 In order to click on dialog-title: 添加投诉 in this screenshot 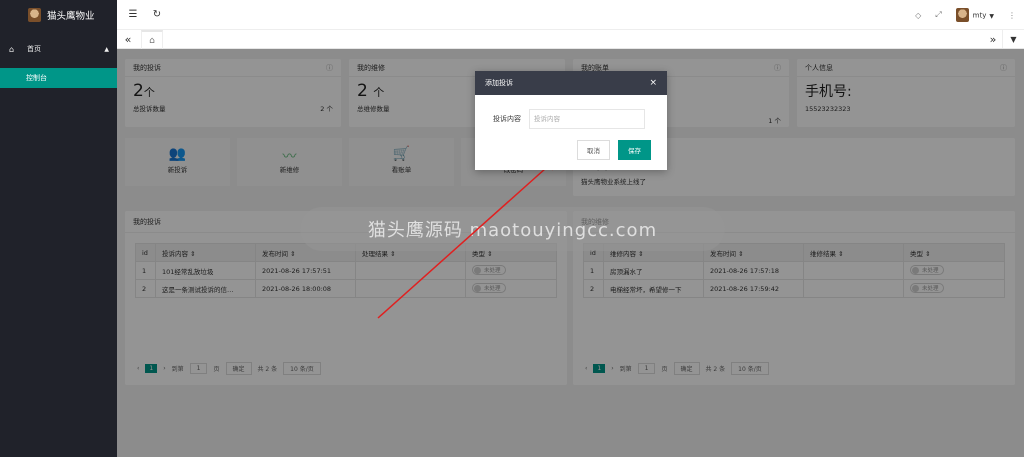, I will do `click(499, 83)`.